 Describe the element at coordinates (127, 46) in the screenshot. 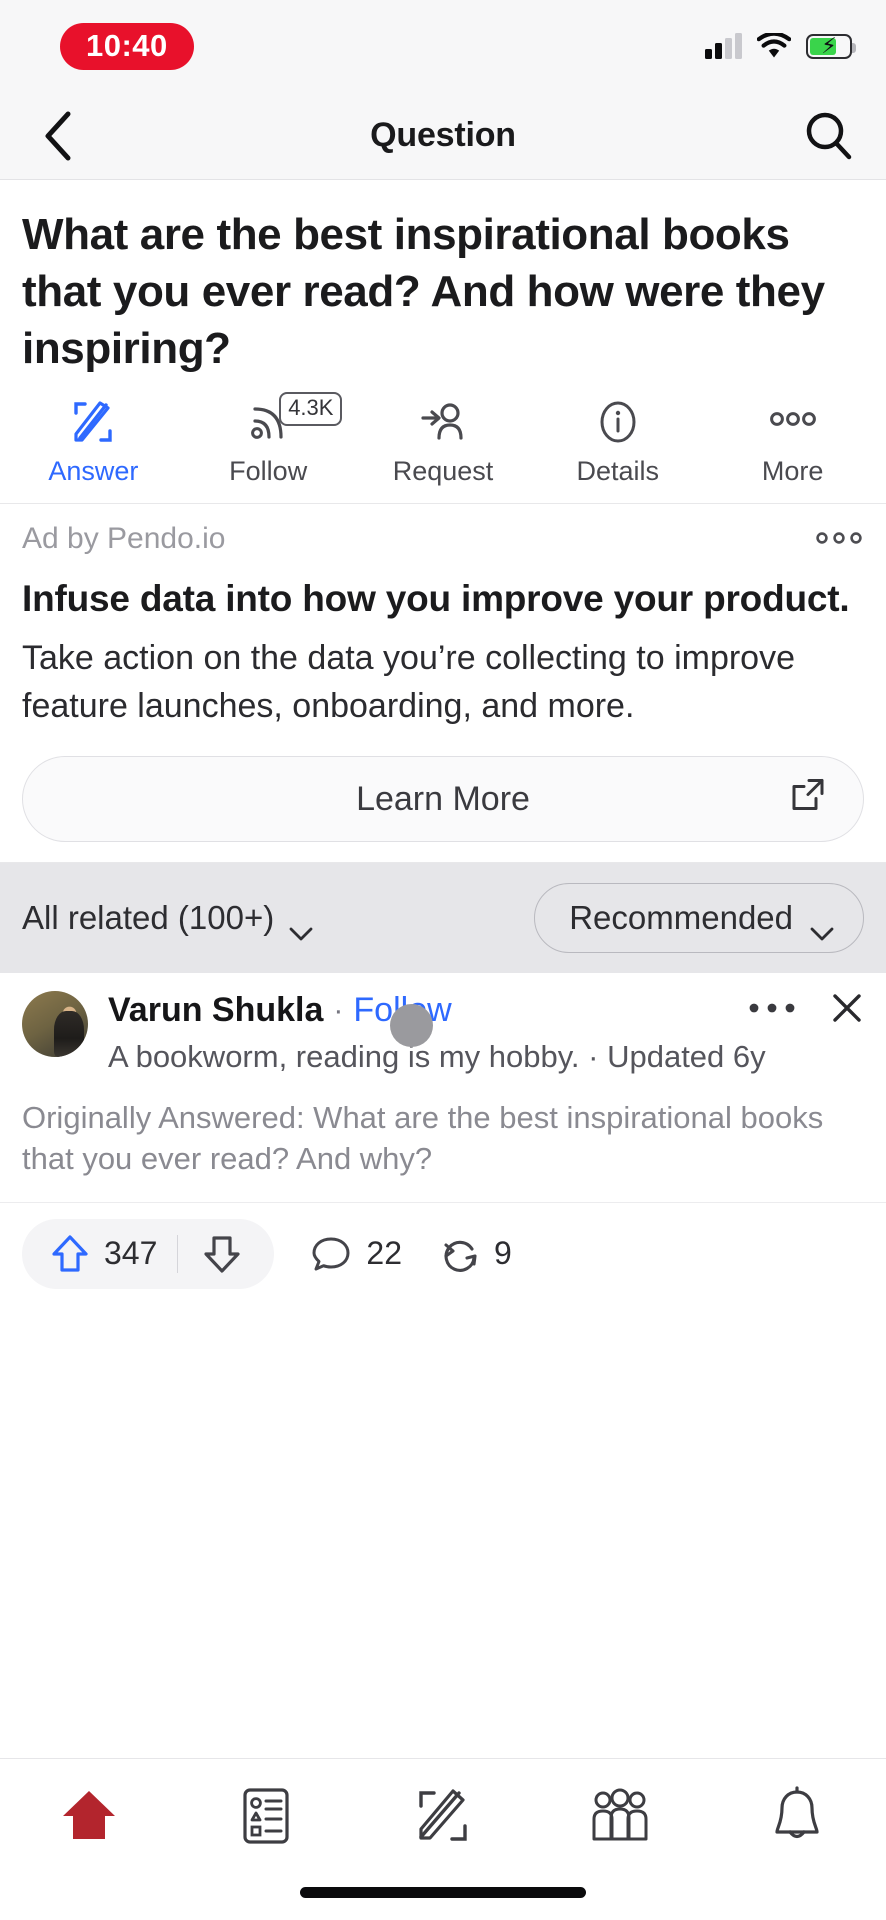

I see `recording-time-pill: 10:40` at that location.